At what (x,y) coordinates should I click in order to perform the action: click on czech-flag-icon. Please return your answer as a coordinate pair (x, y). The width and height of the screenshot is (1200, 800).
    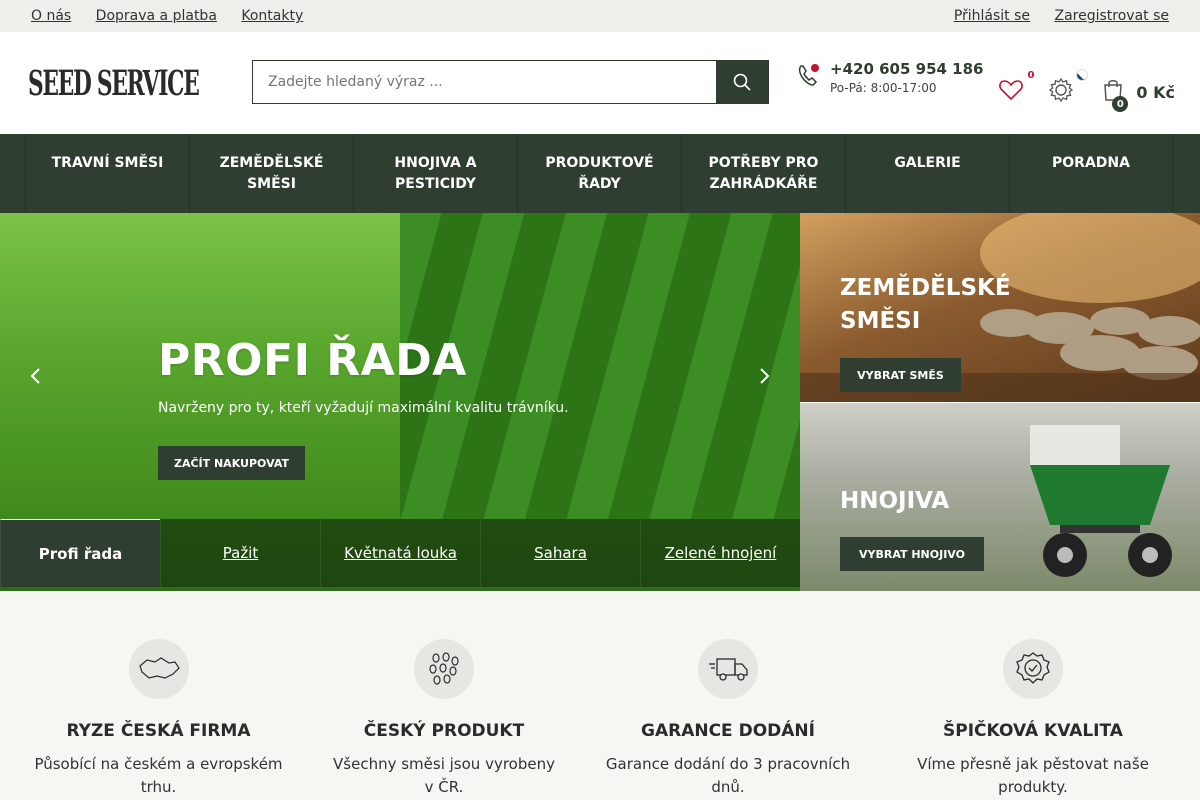
    Looking at the image, I should click on (1082, 75).